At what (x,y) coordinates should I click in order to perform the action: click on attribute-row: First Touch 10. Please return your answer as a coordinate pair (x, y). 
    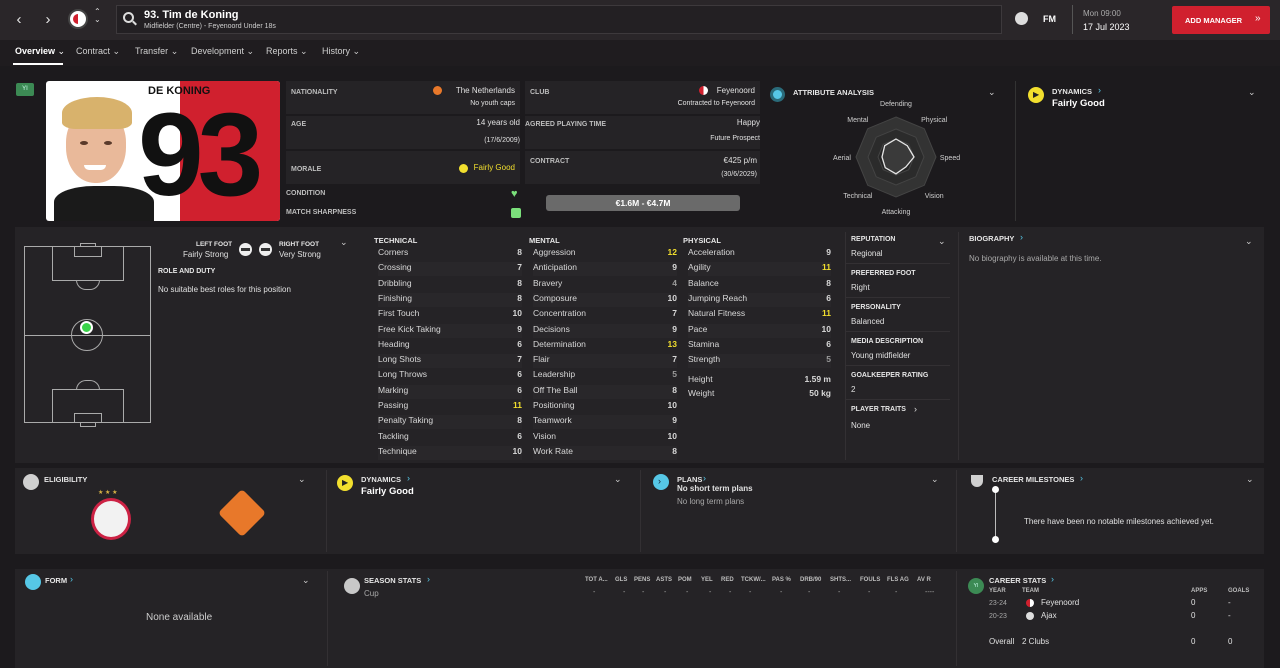
    Looking at the image, I should click on (450, 315).